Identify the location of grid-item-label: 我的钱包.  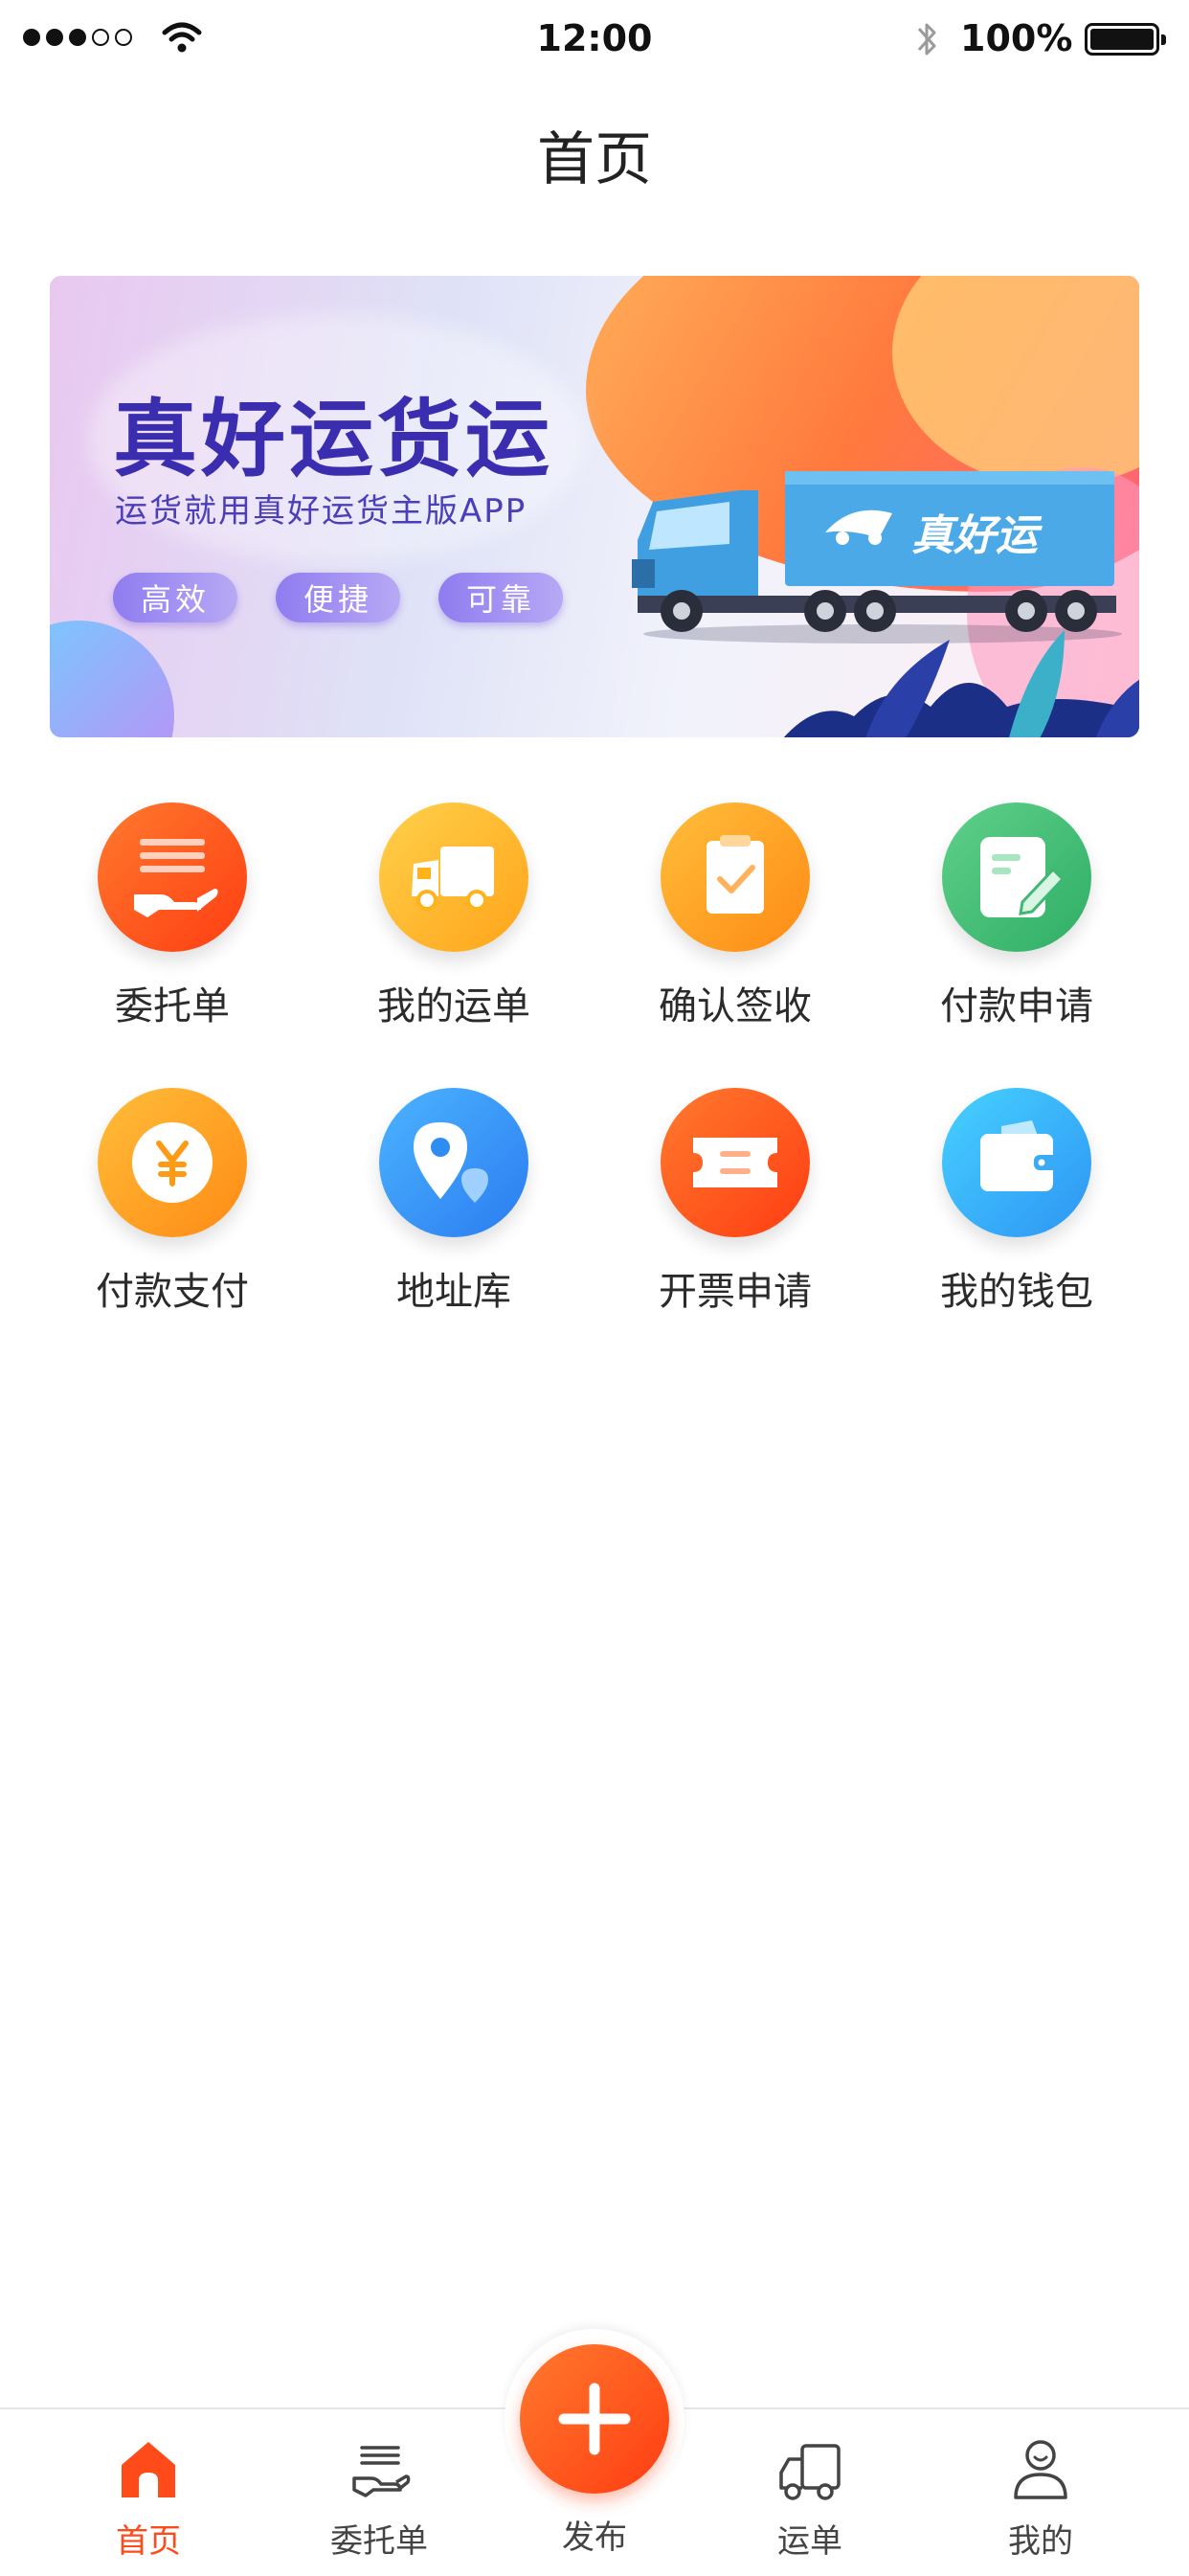
(1016, 1292).